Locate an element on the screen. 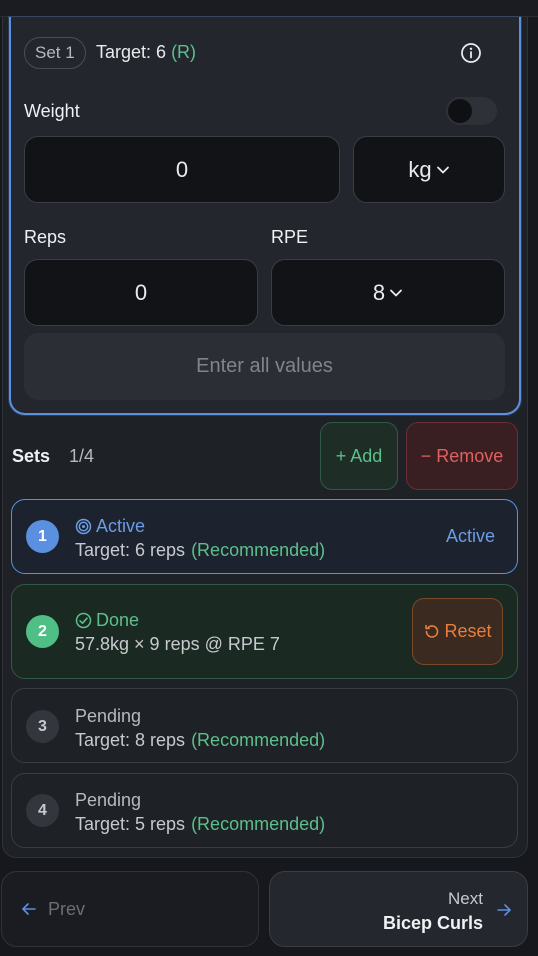  set-status: Active is located at coordinates (110, 526).